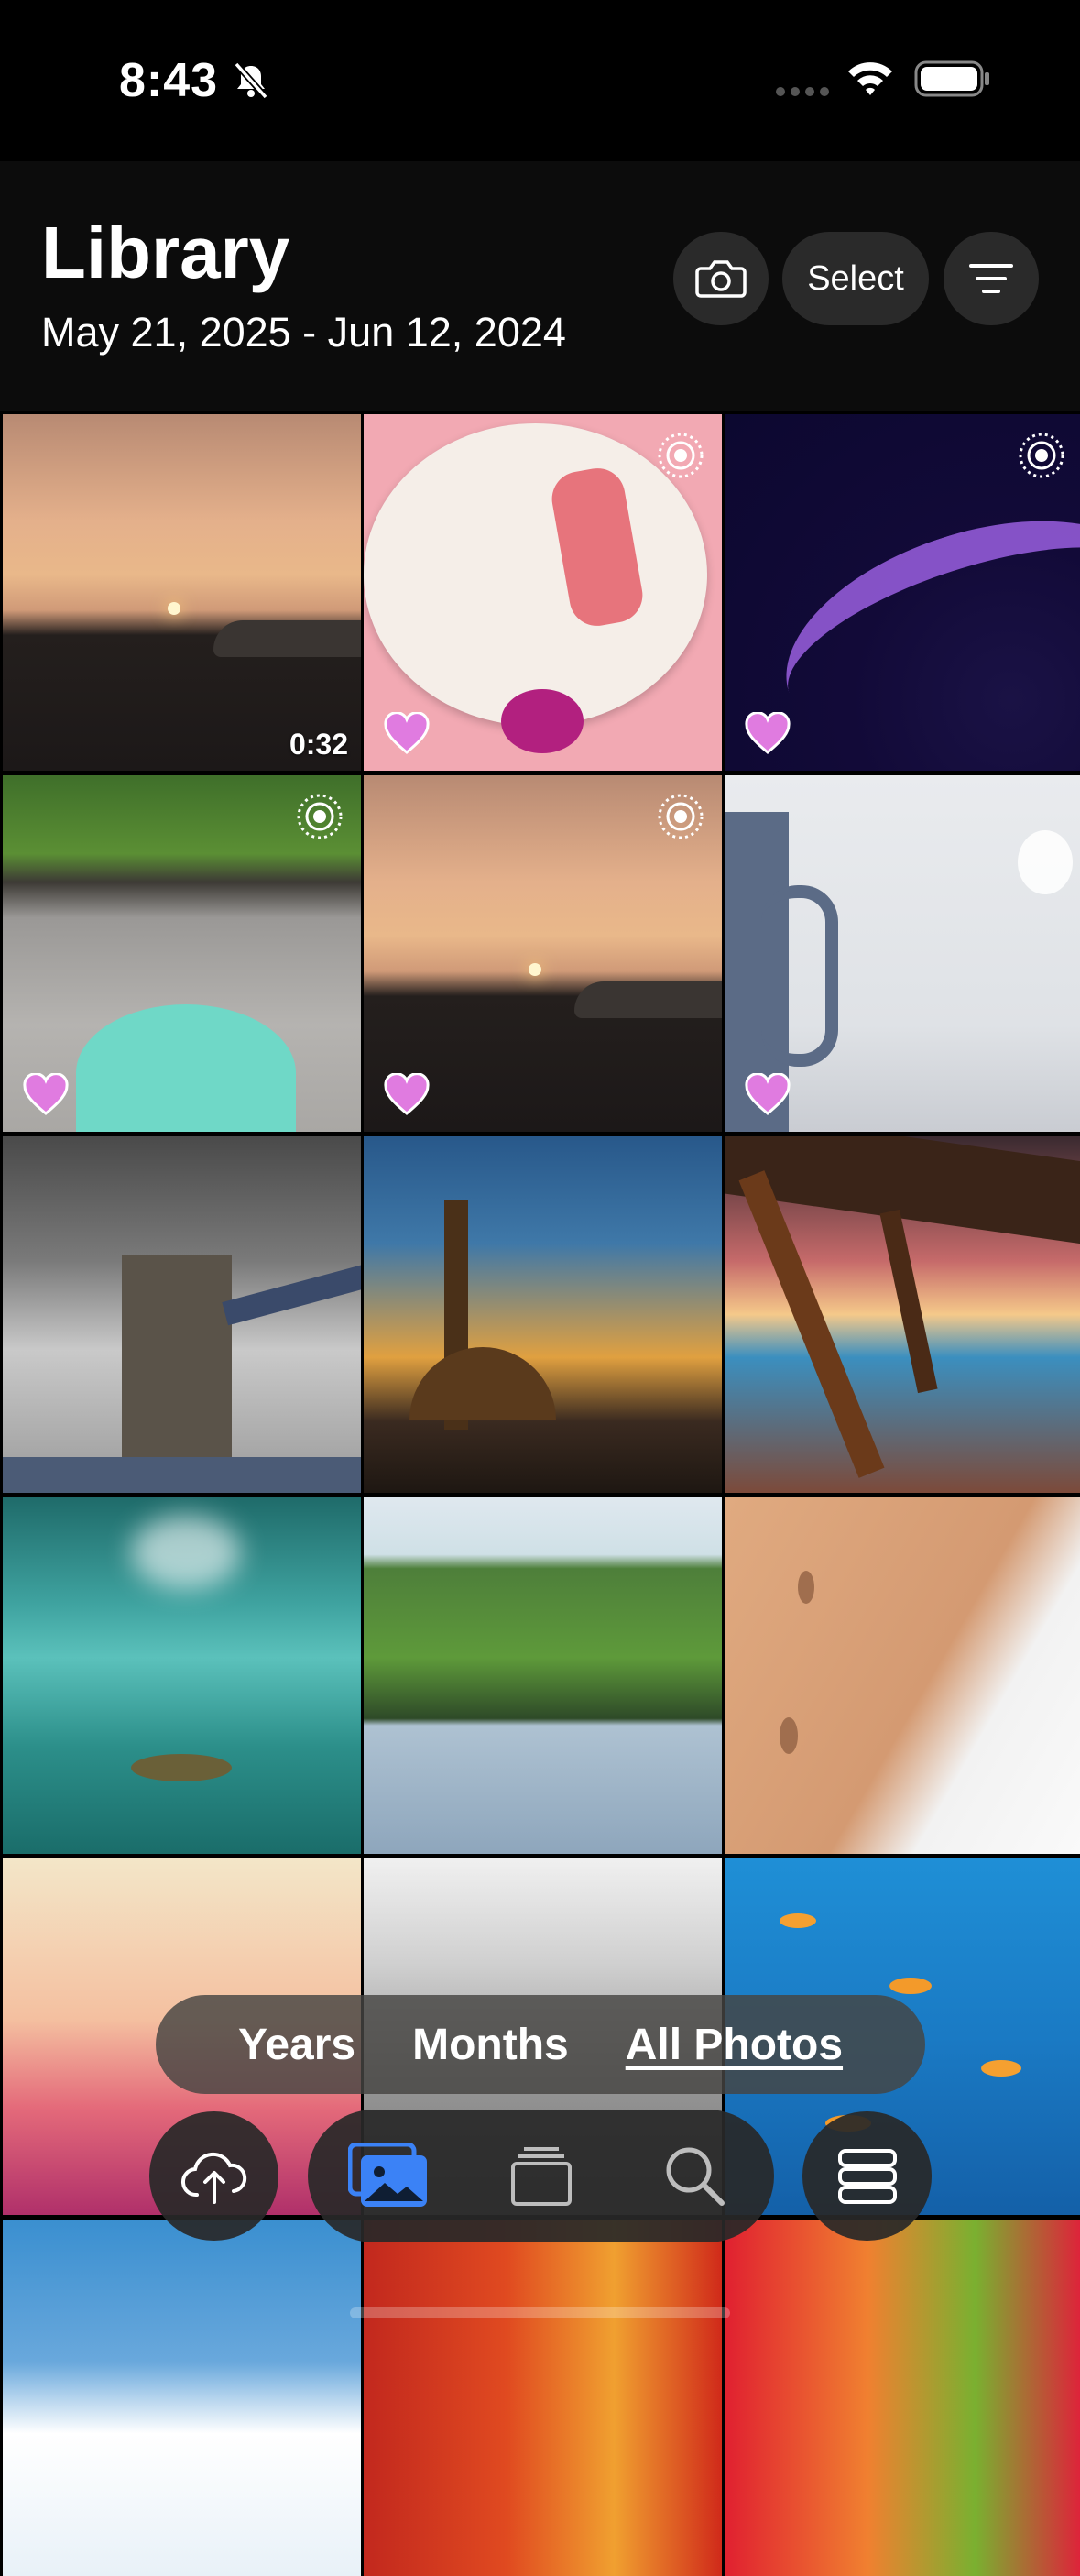 The height and width of the screenshot is (2576, 1080). Describe the element at coordinates (490, 2045) in the screenshot. I see `months-tab: Months` at that location.